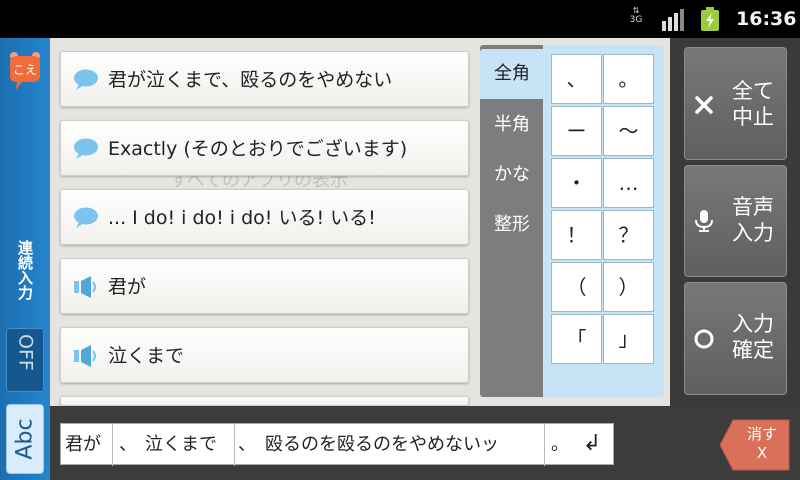  I want to click on symbol-key: ）, so click(628, 287).